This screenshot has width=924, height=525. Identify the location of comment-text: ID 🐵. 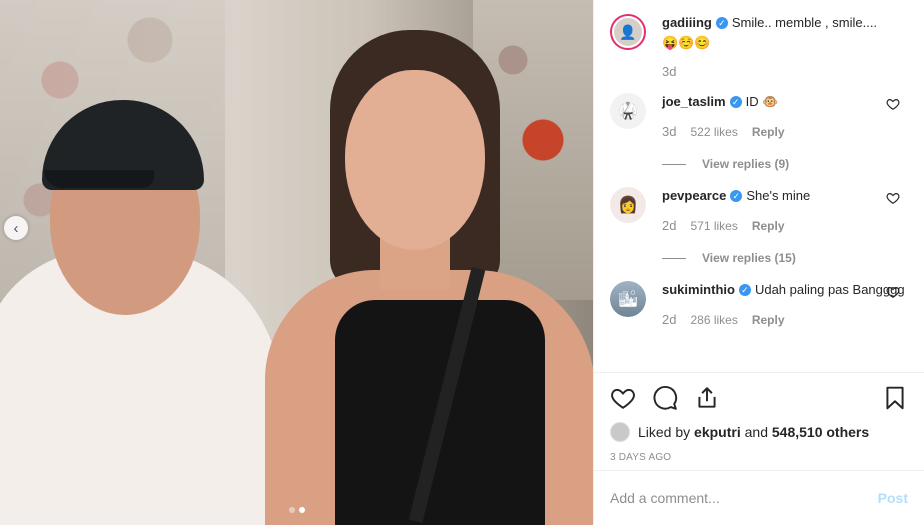
(762, 101).